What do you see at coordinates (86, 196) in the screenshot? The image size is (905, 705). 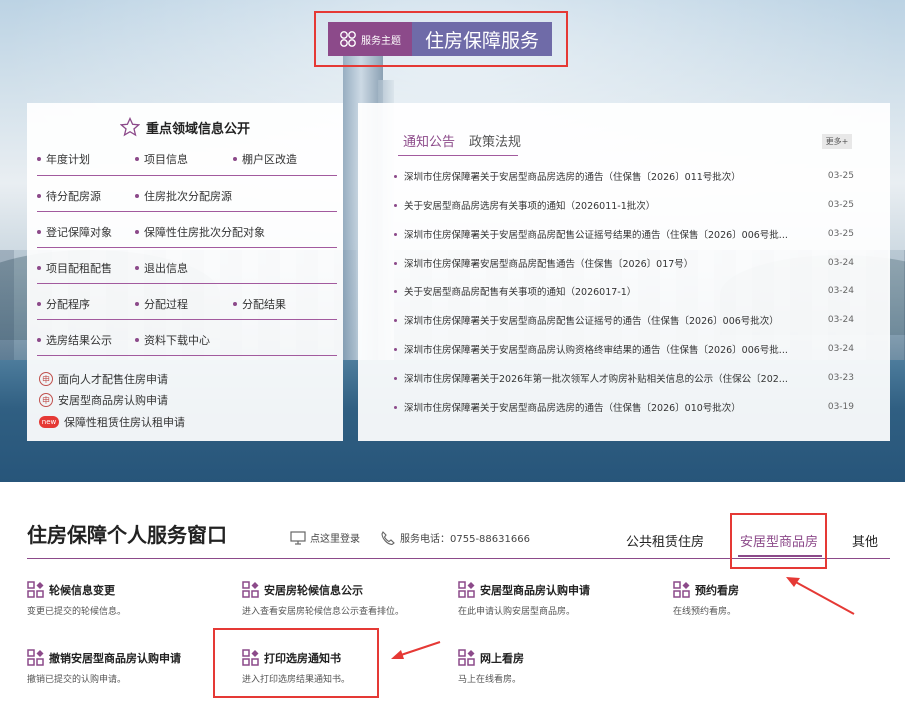 I see `info-link-pending-housing: 待分配房源` at bounding box center [86, 196].